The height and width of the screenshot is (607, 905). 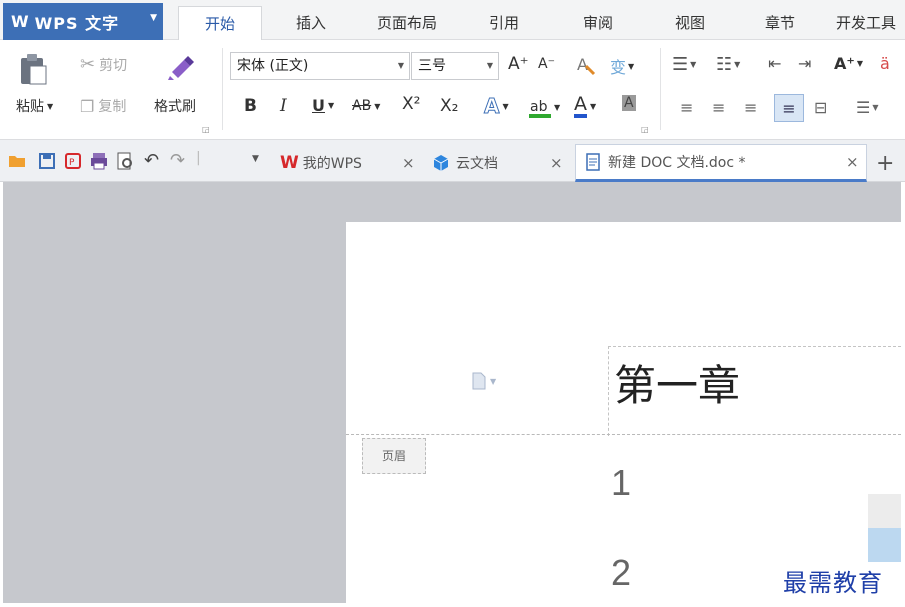 What do you see at coordinates (750, 107) in the screenshot?
I see `align-right-icon: ≡` at bounding box center [750, 107].